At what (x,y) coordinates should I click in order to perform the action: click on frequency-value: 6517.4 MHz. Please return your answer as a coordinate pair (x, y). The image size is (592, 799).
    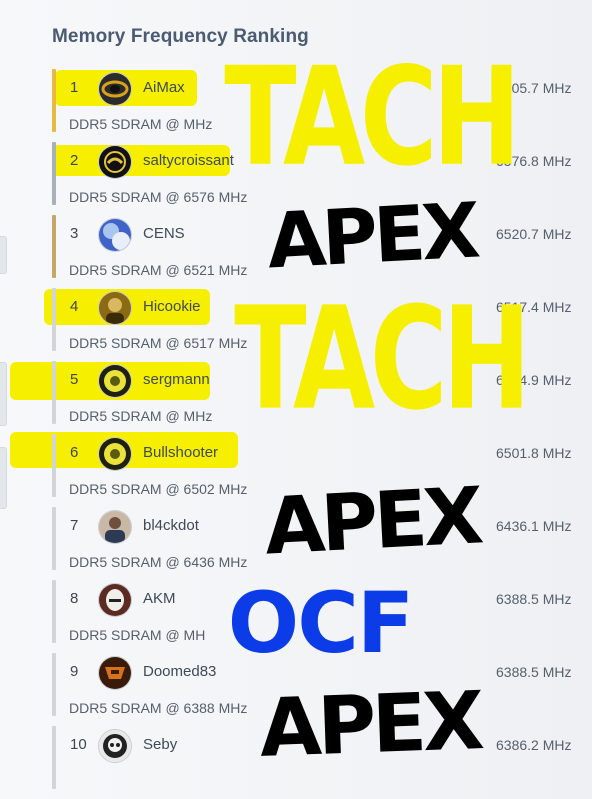
    Looking at the image, I should click on (534, 307).